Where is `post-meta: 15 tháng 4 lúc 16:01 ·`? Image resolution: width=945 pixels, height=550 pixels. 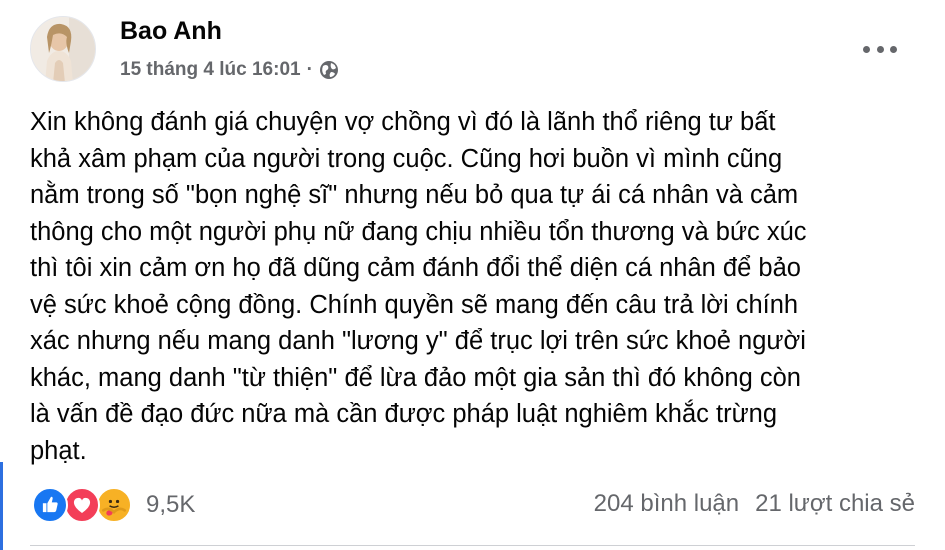 post-meta: 15 tháng 4 lúc 16:01 · is located at coordinates (229, 70).